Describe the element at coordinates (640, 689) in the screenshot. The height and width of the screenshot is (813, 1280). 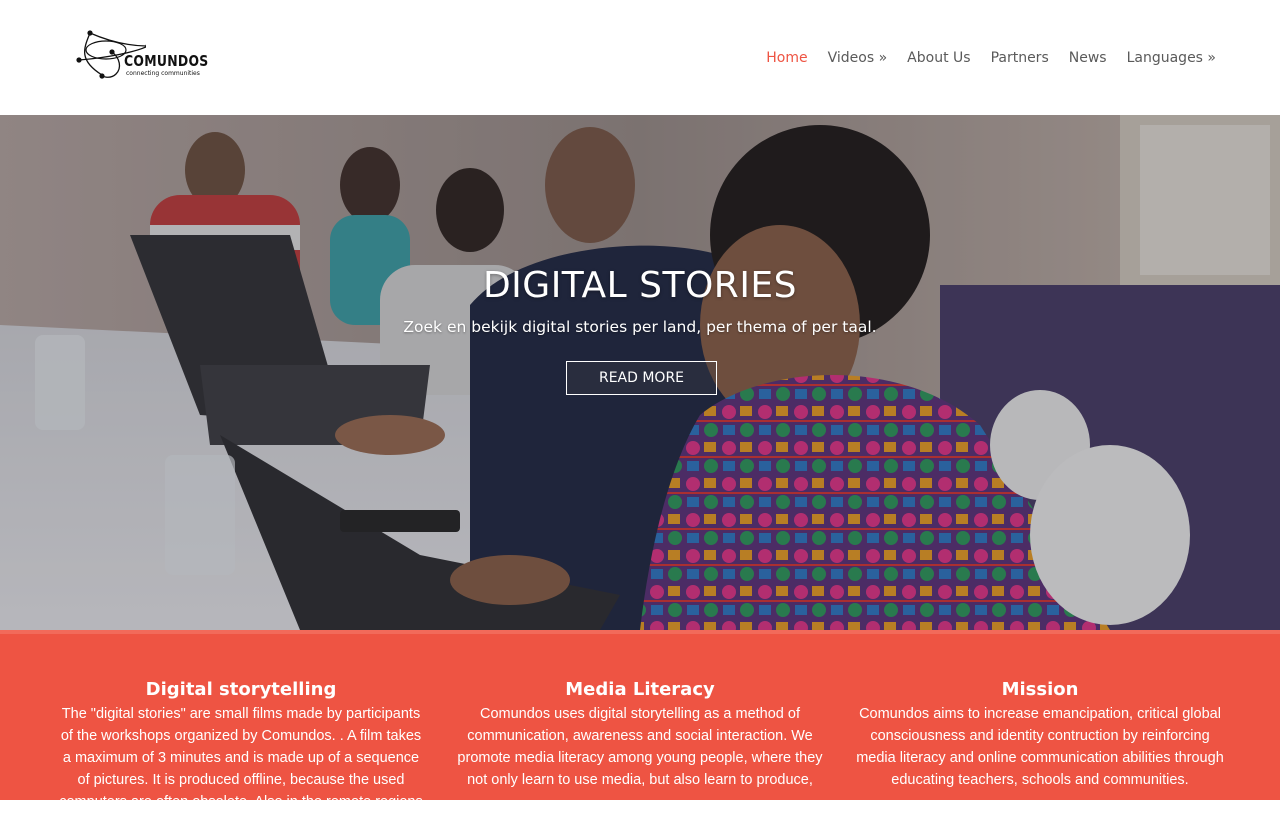
I see `feature-title: Media Literacy` at that location.